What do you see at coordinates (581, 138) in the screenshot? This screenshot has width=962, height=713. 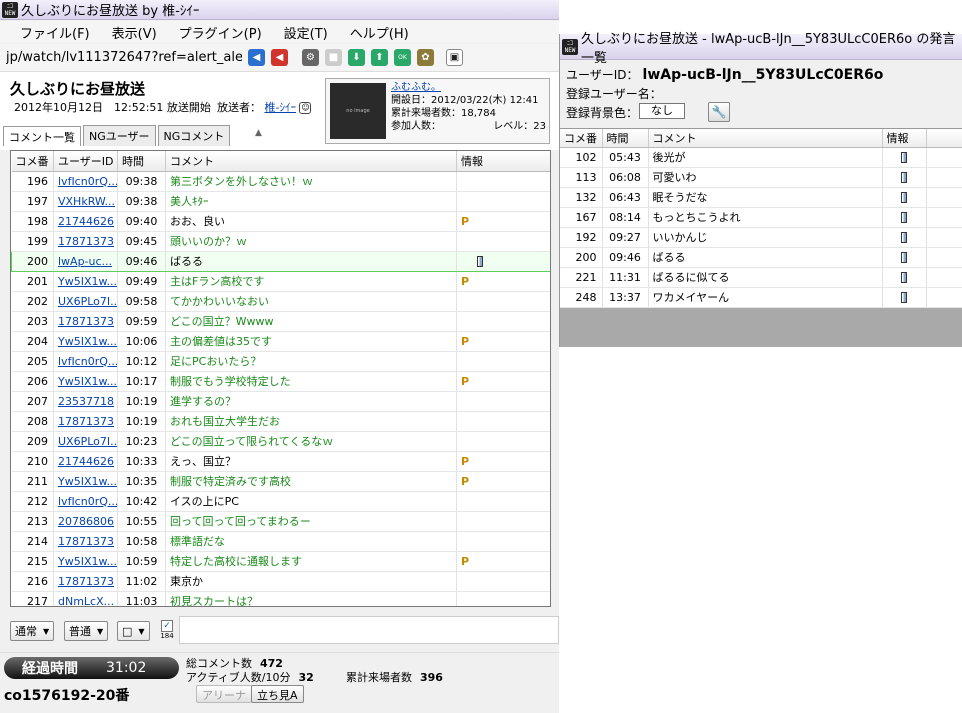 I see `ucol-comment-num: コメ番` at bounding box center [581, 138].